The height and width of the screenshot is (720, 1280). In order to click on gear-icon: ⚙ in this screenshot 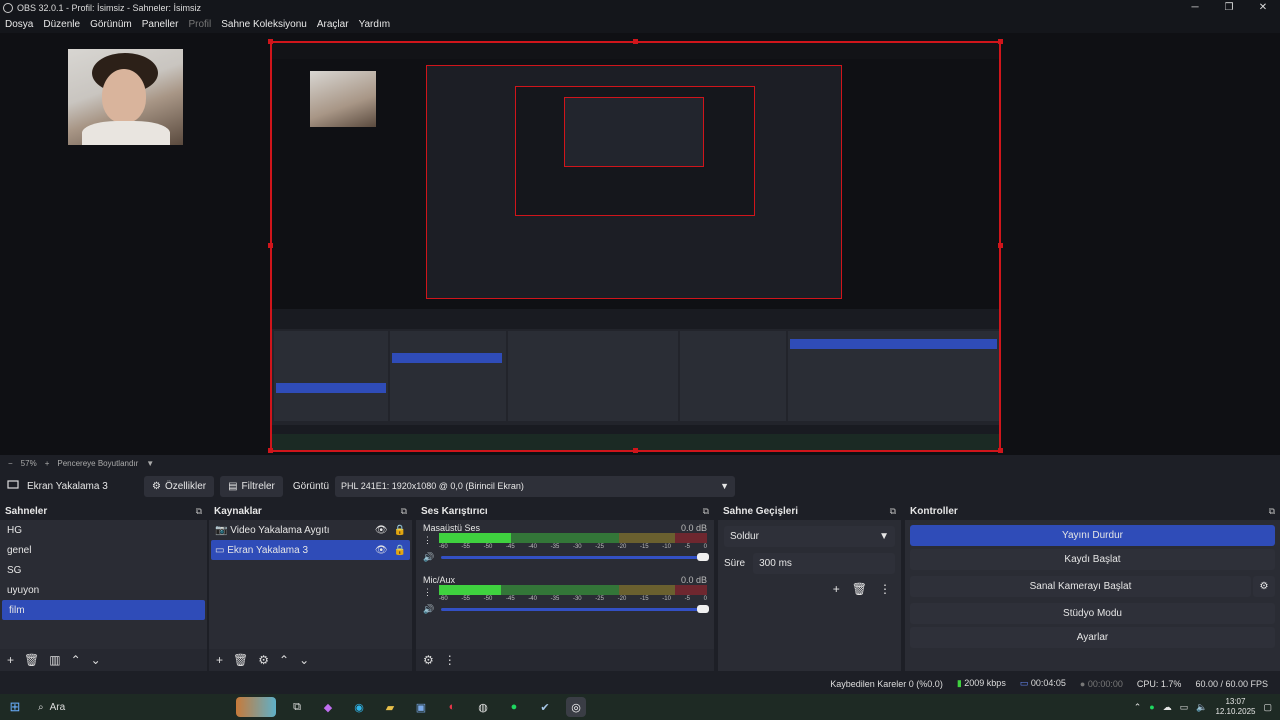, I will do `click(263, 660)`.